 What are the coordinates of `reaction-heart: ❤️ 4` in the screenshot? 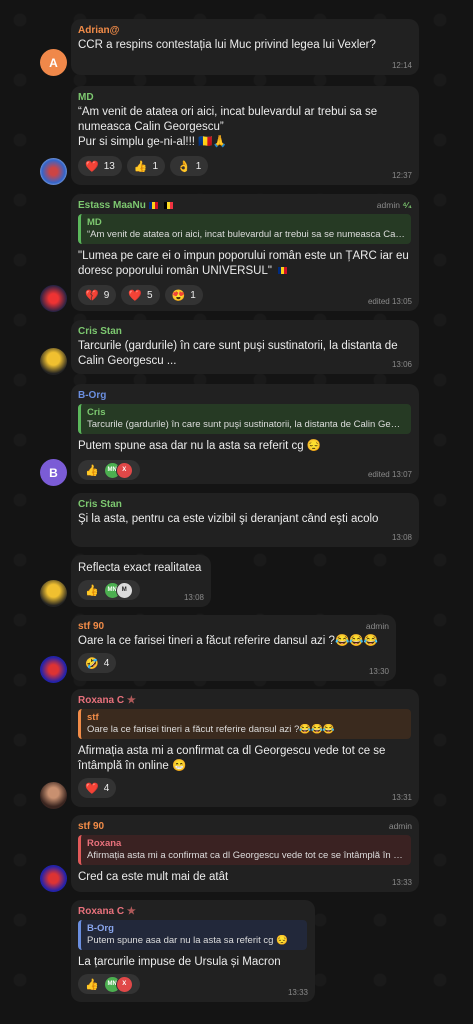 It's located at (97, 788).